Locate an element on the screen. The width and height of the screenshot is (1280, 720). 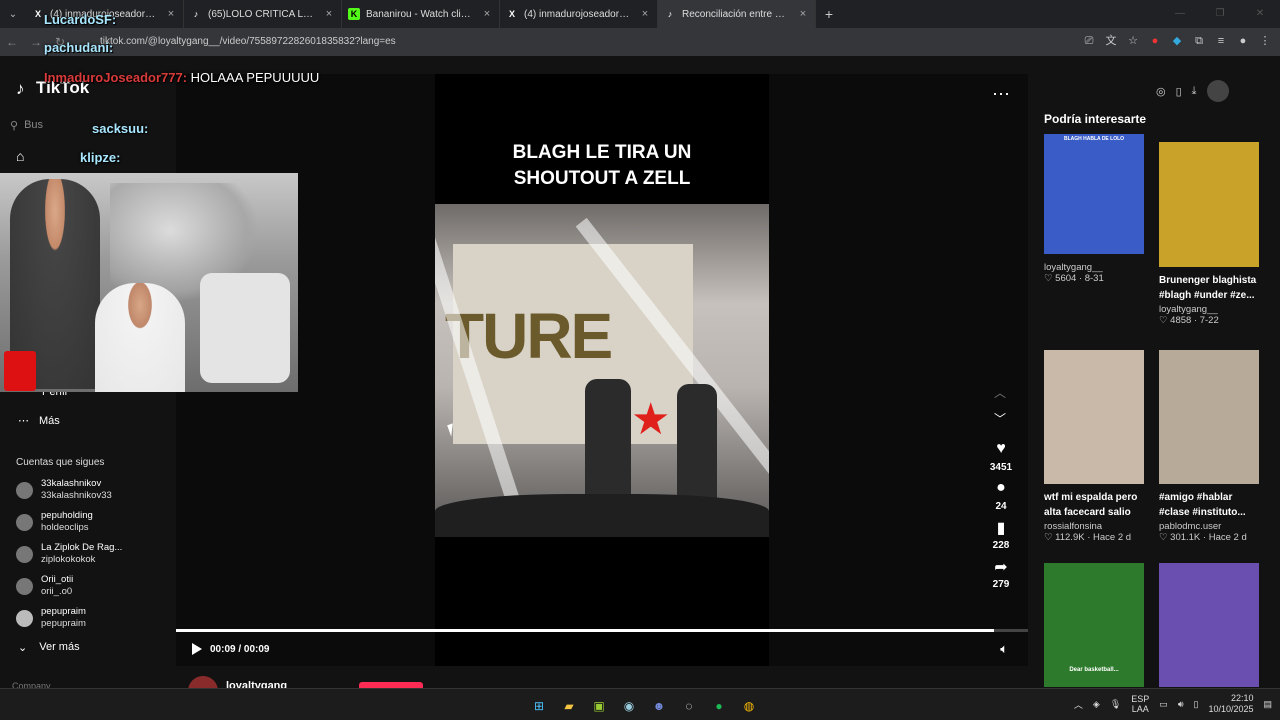
download-icon: ⤓ is located at coordinates (1194, 91).